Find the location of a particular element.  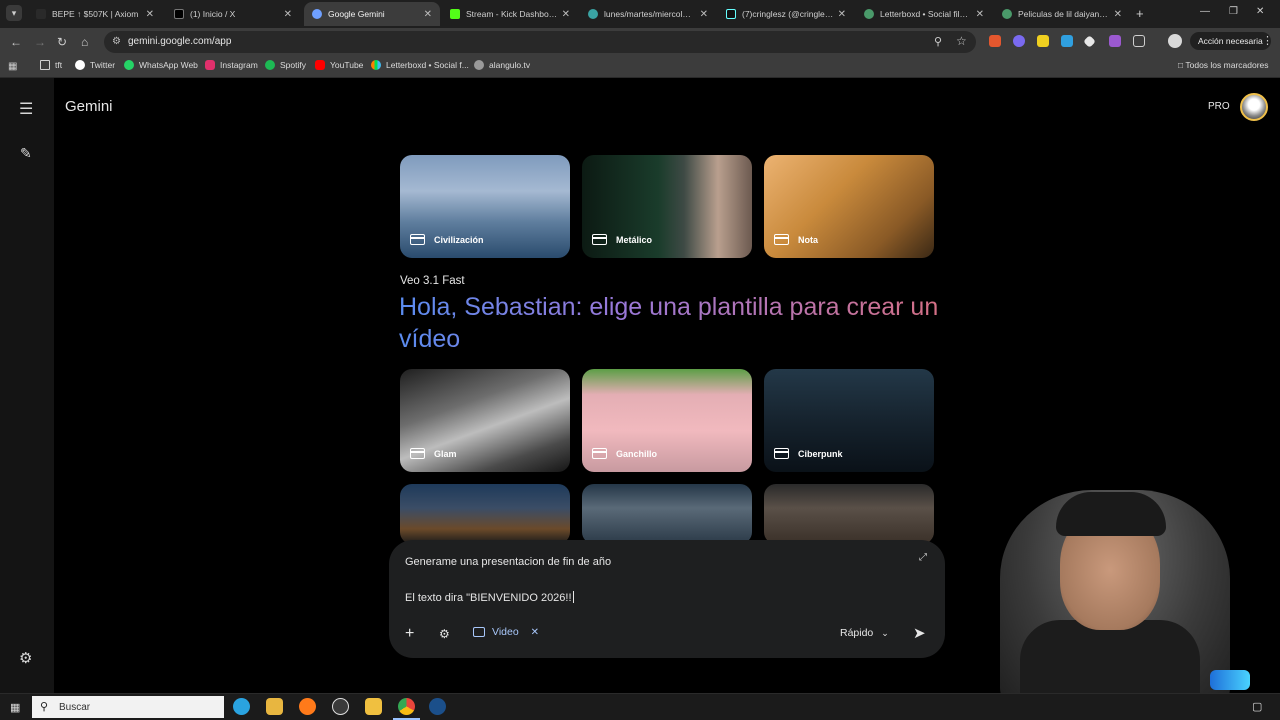

tab-axiom: BEPE ↑ $507K | Axiom ✕ is located at coordinates (95, 14).